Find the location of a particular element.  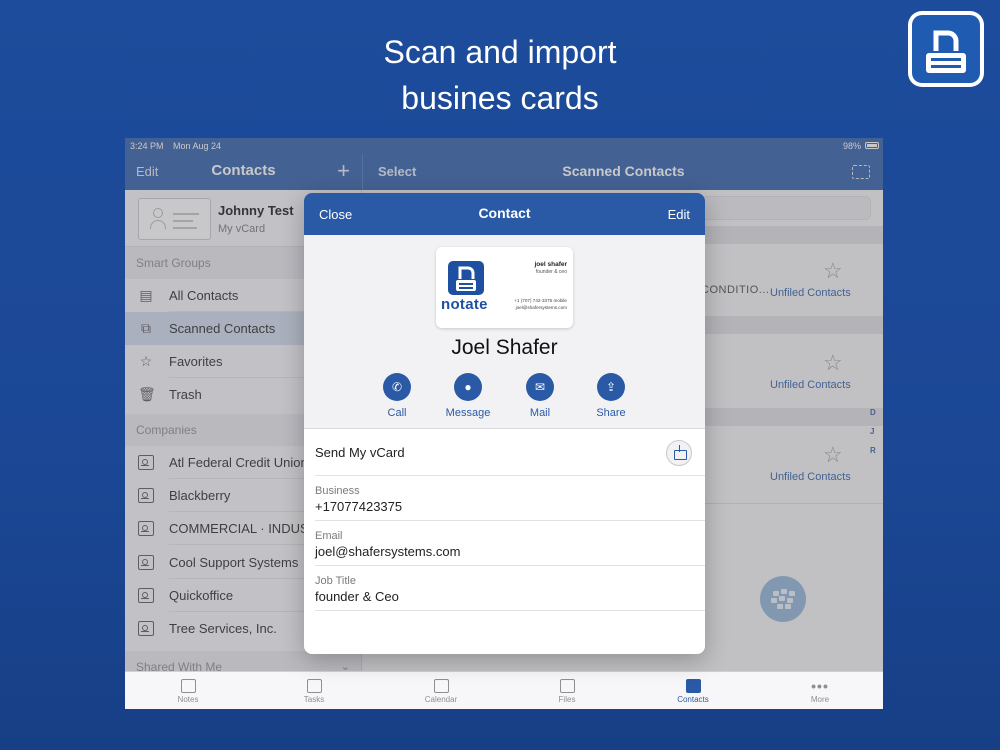

edit-contact-button: Edit is located at coordinates (679, 214).